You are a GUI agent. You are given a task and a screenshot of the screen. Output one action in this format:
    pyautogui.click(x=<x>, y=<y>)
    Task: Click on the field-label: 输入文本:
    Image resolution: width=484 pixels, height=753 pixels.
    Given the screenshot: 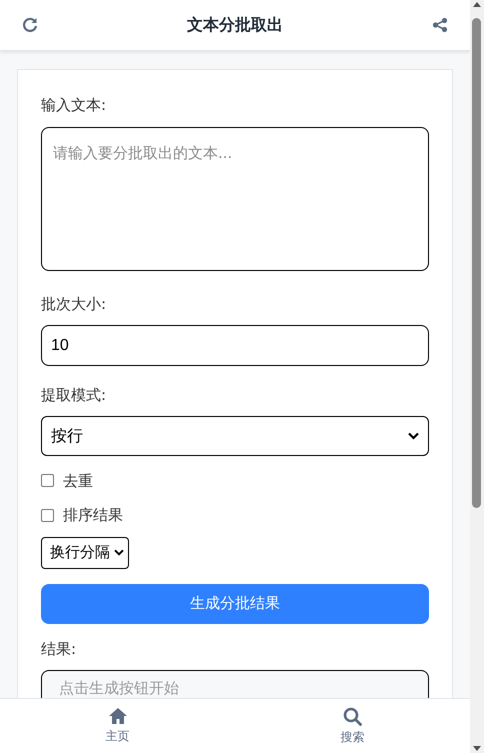 What is the action you would take?
    pyautogui.click(x=74, y=105)
    